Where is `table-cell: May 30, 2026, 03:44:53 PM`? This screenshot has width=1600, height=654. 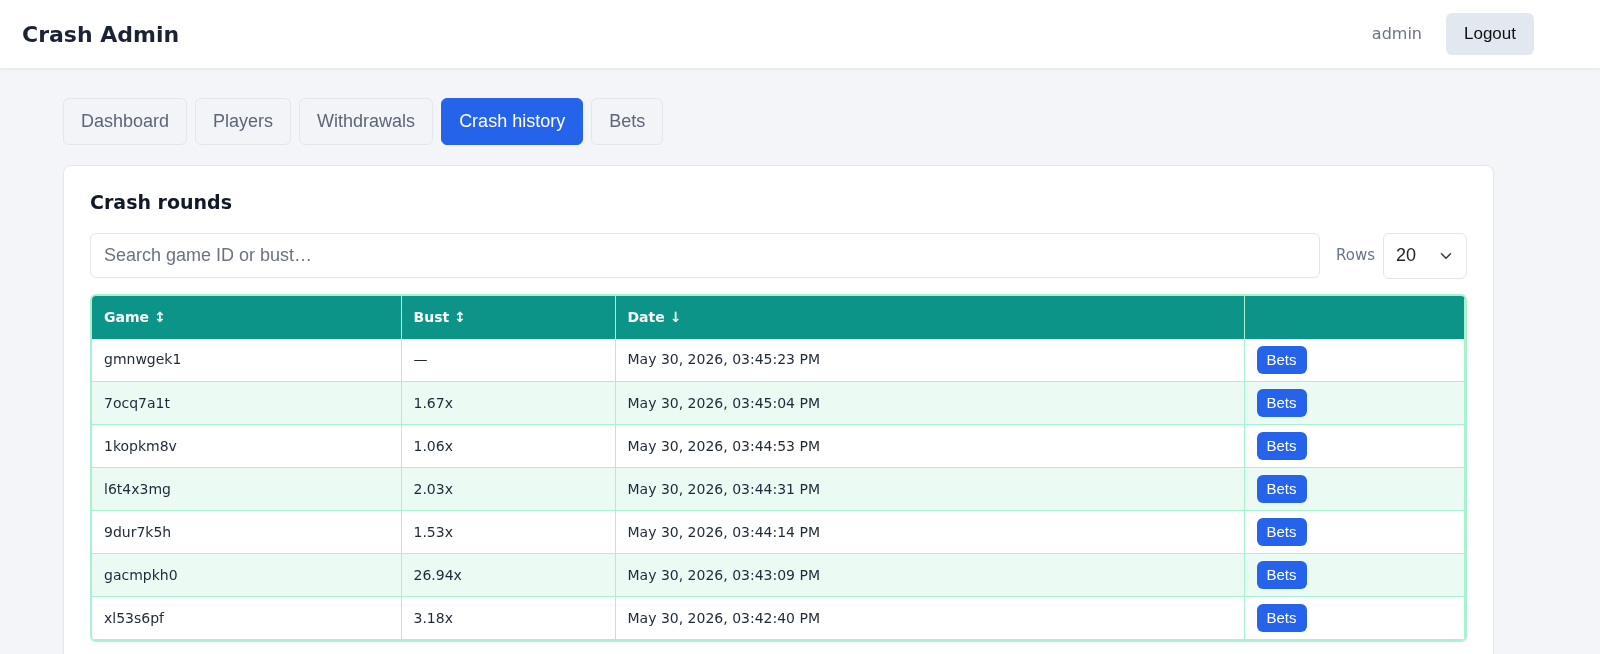
table-cell: May 30, 2026, 03:44:53 PM is located at coordinates (929, 446).